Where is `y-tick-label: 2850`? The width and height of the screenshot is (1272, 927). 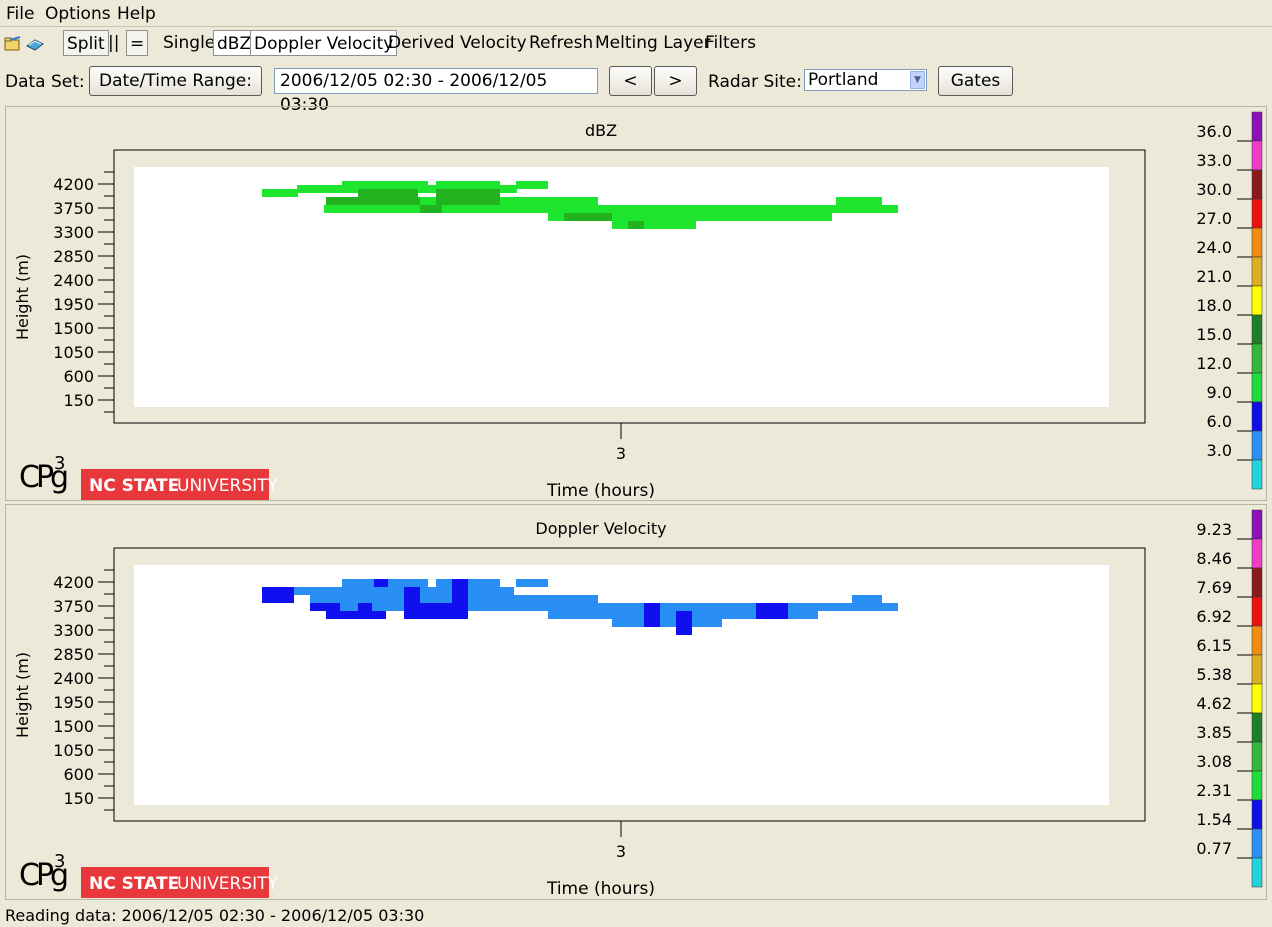 y-tick-label: 2850 is located at coordinates (73, 256).